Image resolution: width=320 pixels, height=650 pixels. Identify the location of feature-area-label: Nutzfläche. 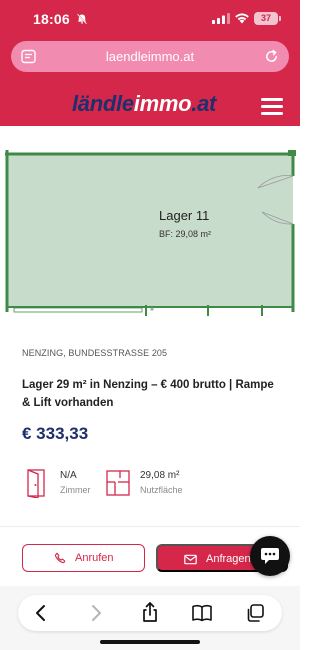
(161, 490).